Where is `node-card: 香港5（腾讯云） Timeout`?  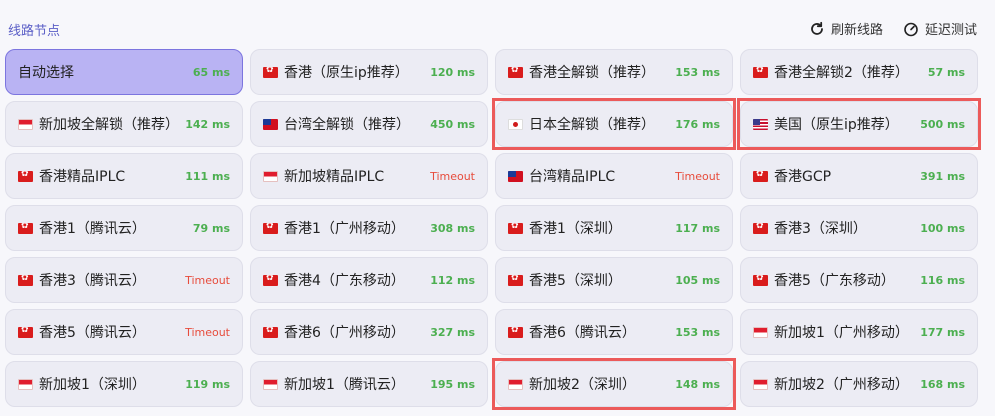 node-card: 香港5（腾讯云） Timeout is located at coordinates (124, 332).